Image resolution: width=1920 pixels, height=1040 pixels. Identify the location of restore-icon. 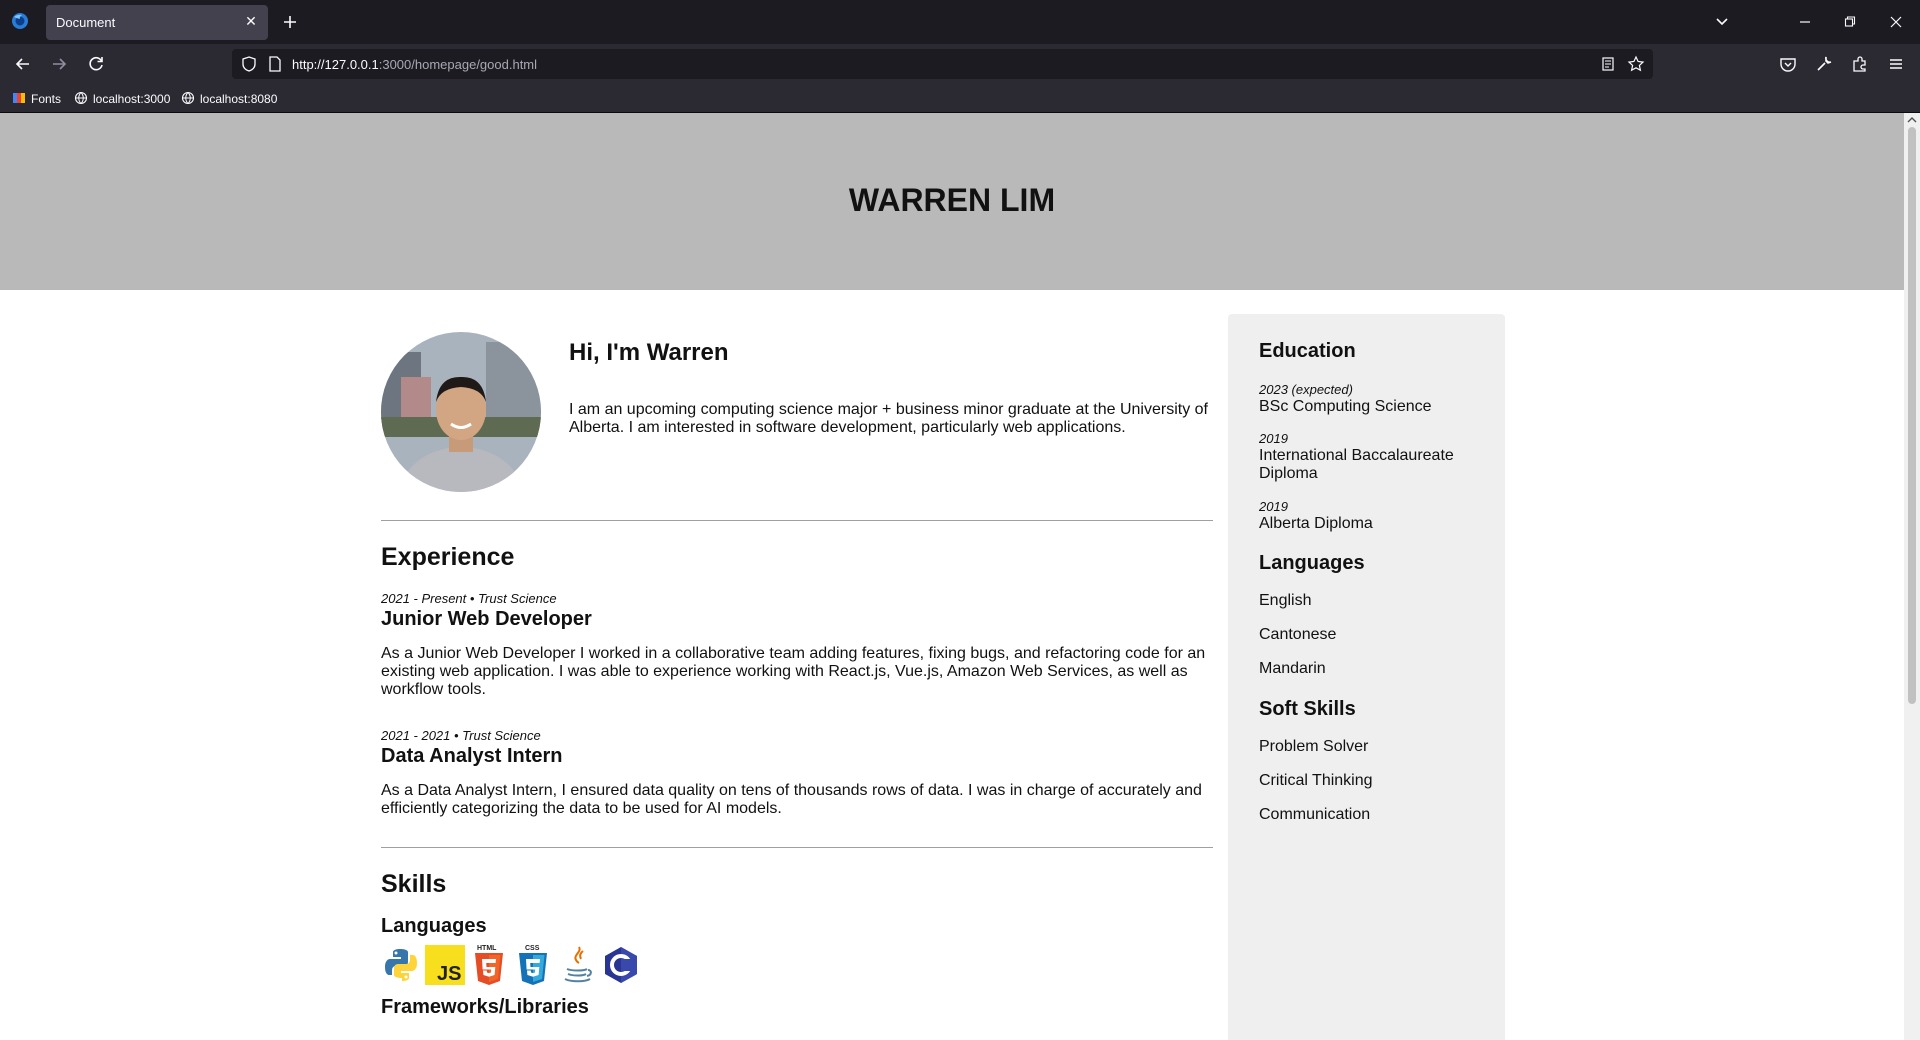
(1850, 22).